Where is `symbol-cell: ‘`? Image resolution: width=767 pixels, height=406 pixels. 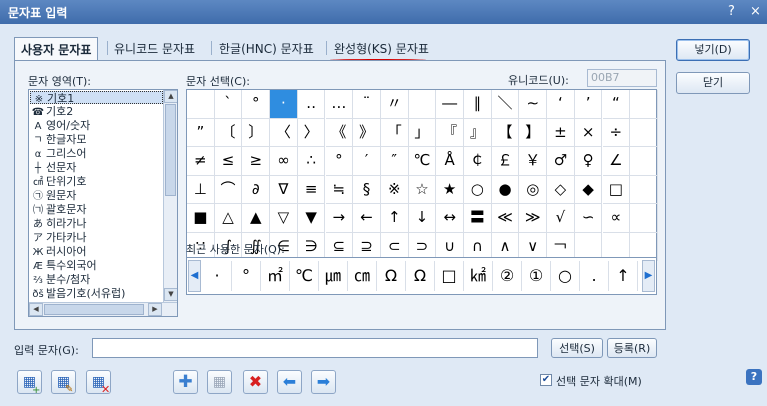
symbol-cell: ‘ is located at coordinates (561, 104).